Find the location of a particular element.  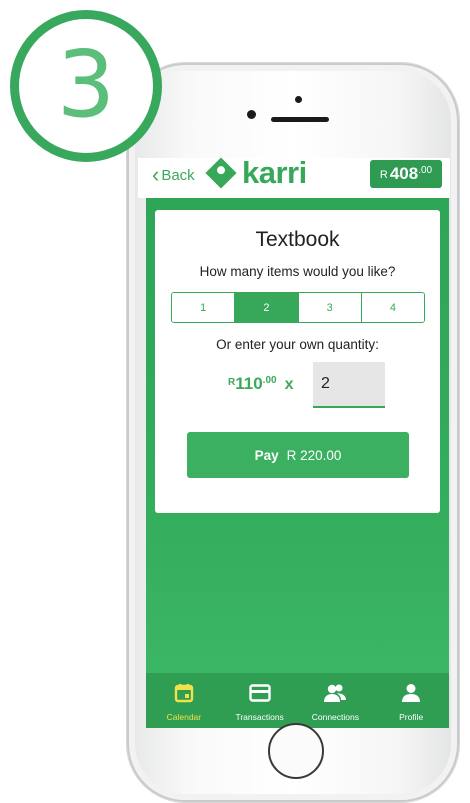

earpiece-speaker is located at coordinates (300, 119).